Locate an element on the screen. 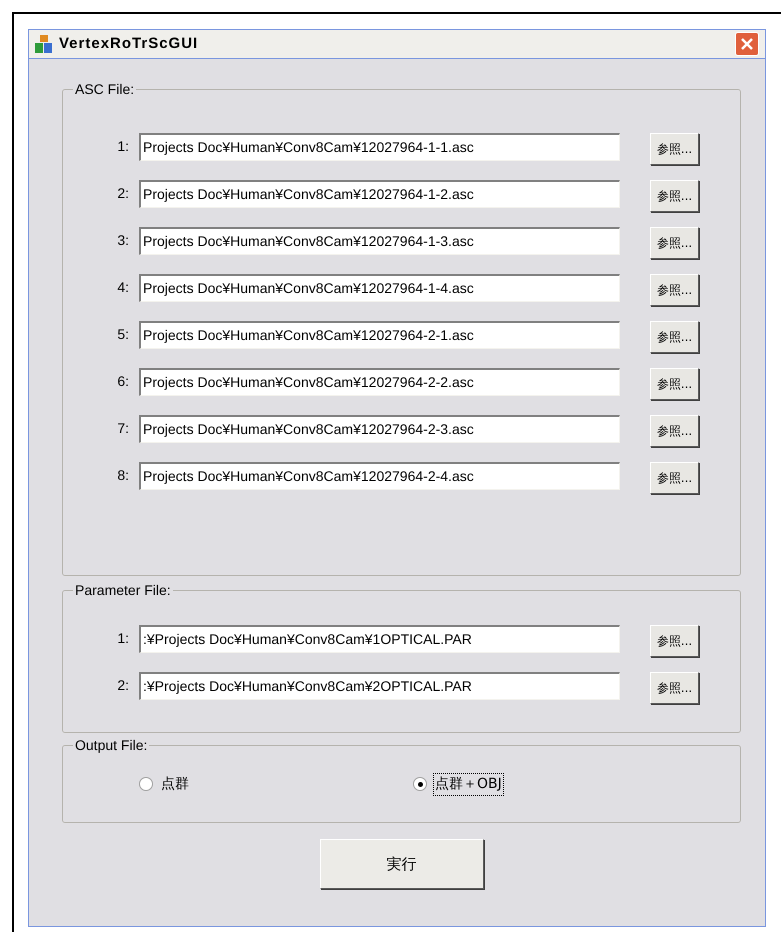  row-number: 7: is located at coordinates (123, 428).